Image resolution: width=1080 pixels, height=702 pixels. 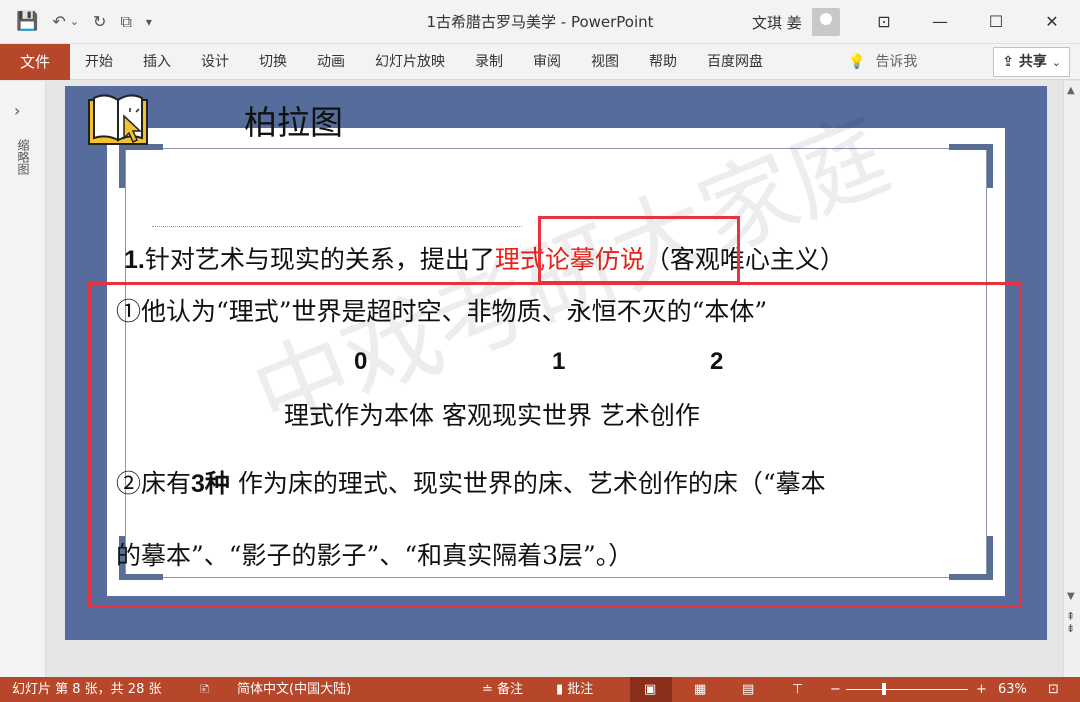 What do you see at coordinates (1071, 90) in the screenshot?
I see `scroll-up-icon: ▲` at bounding box center [1071, 90].